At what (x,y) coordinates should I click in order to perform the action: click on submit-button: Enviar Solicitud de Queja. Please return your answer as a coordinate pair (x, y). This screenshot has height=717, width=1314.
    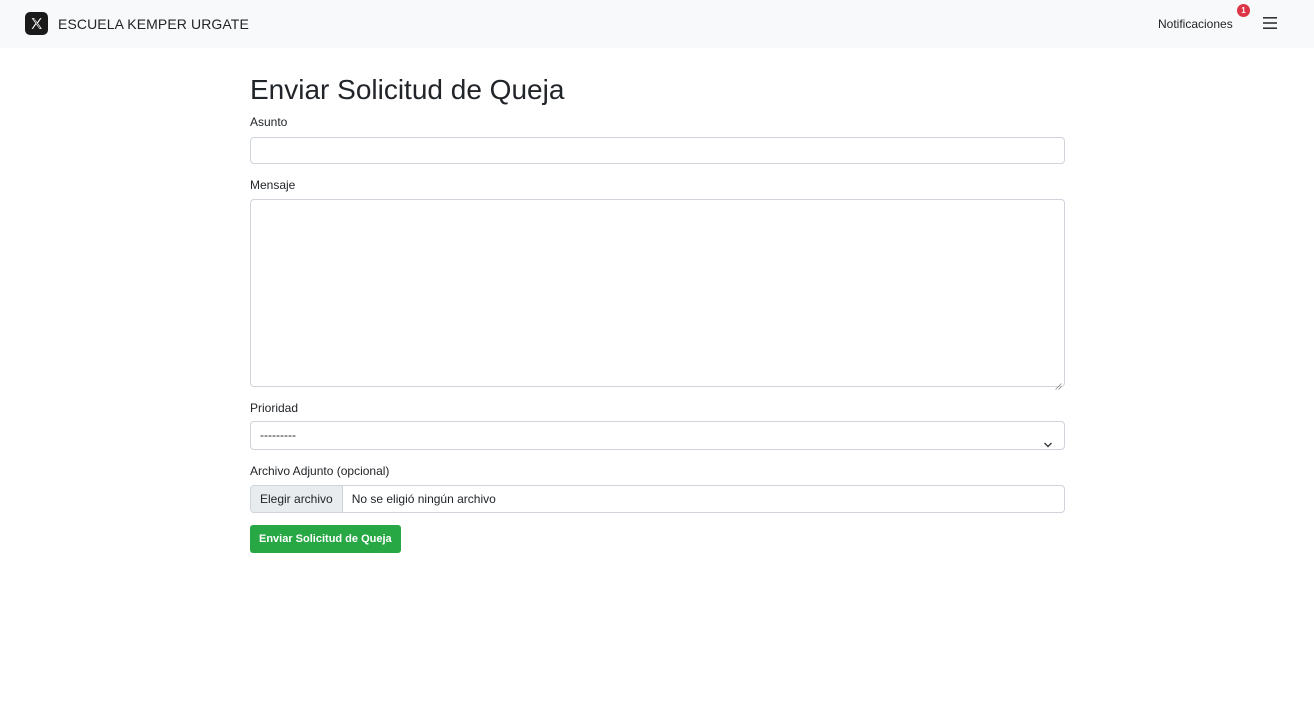
    Looking at the image, I should click on (325, 539).